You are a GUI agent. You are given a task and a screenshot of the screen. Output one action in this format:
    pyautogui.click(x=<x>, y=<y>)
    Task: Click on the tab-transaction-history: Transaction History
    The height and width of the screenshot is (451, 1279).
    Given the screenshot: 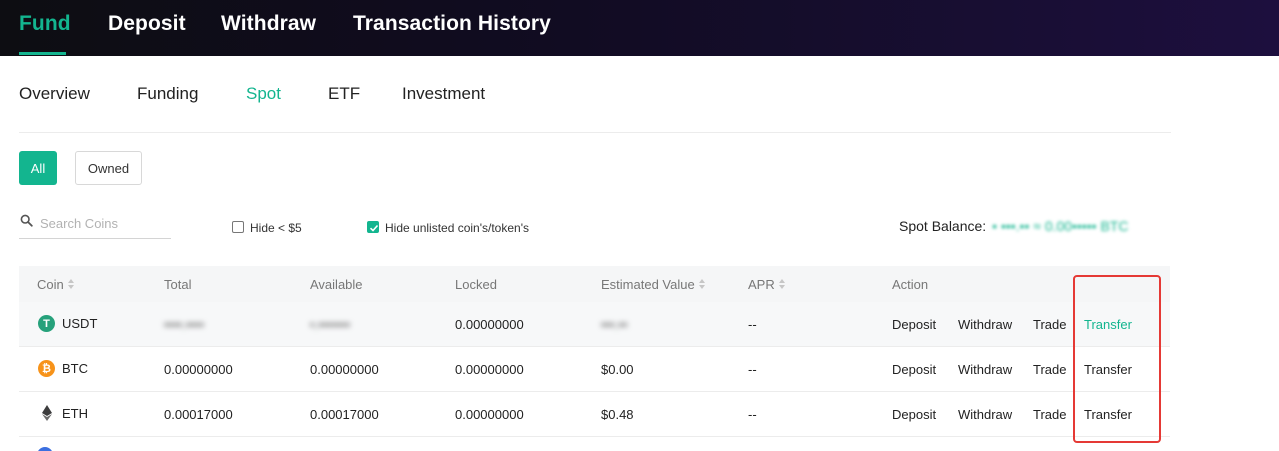 What is the action you would take?
    pyautogui.click(x=452, y=24)
    